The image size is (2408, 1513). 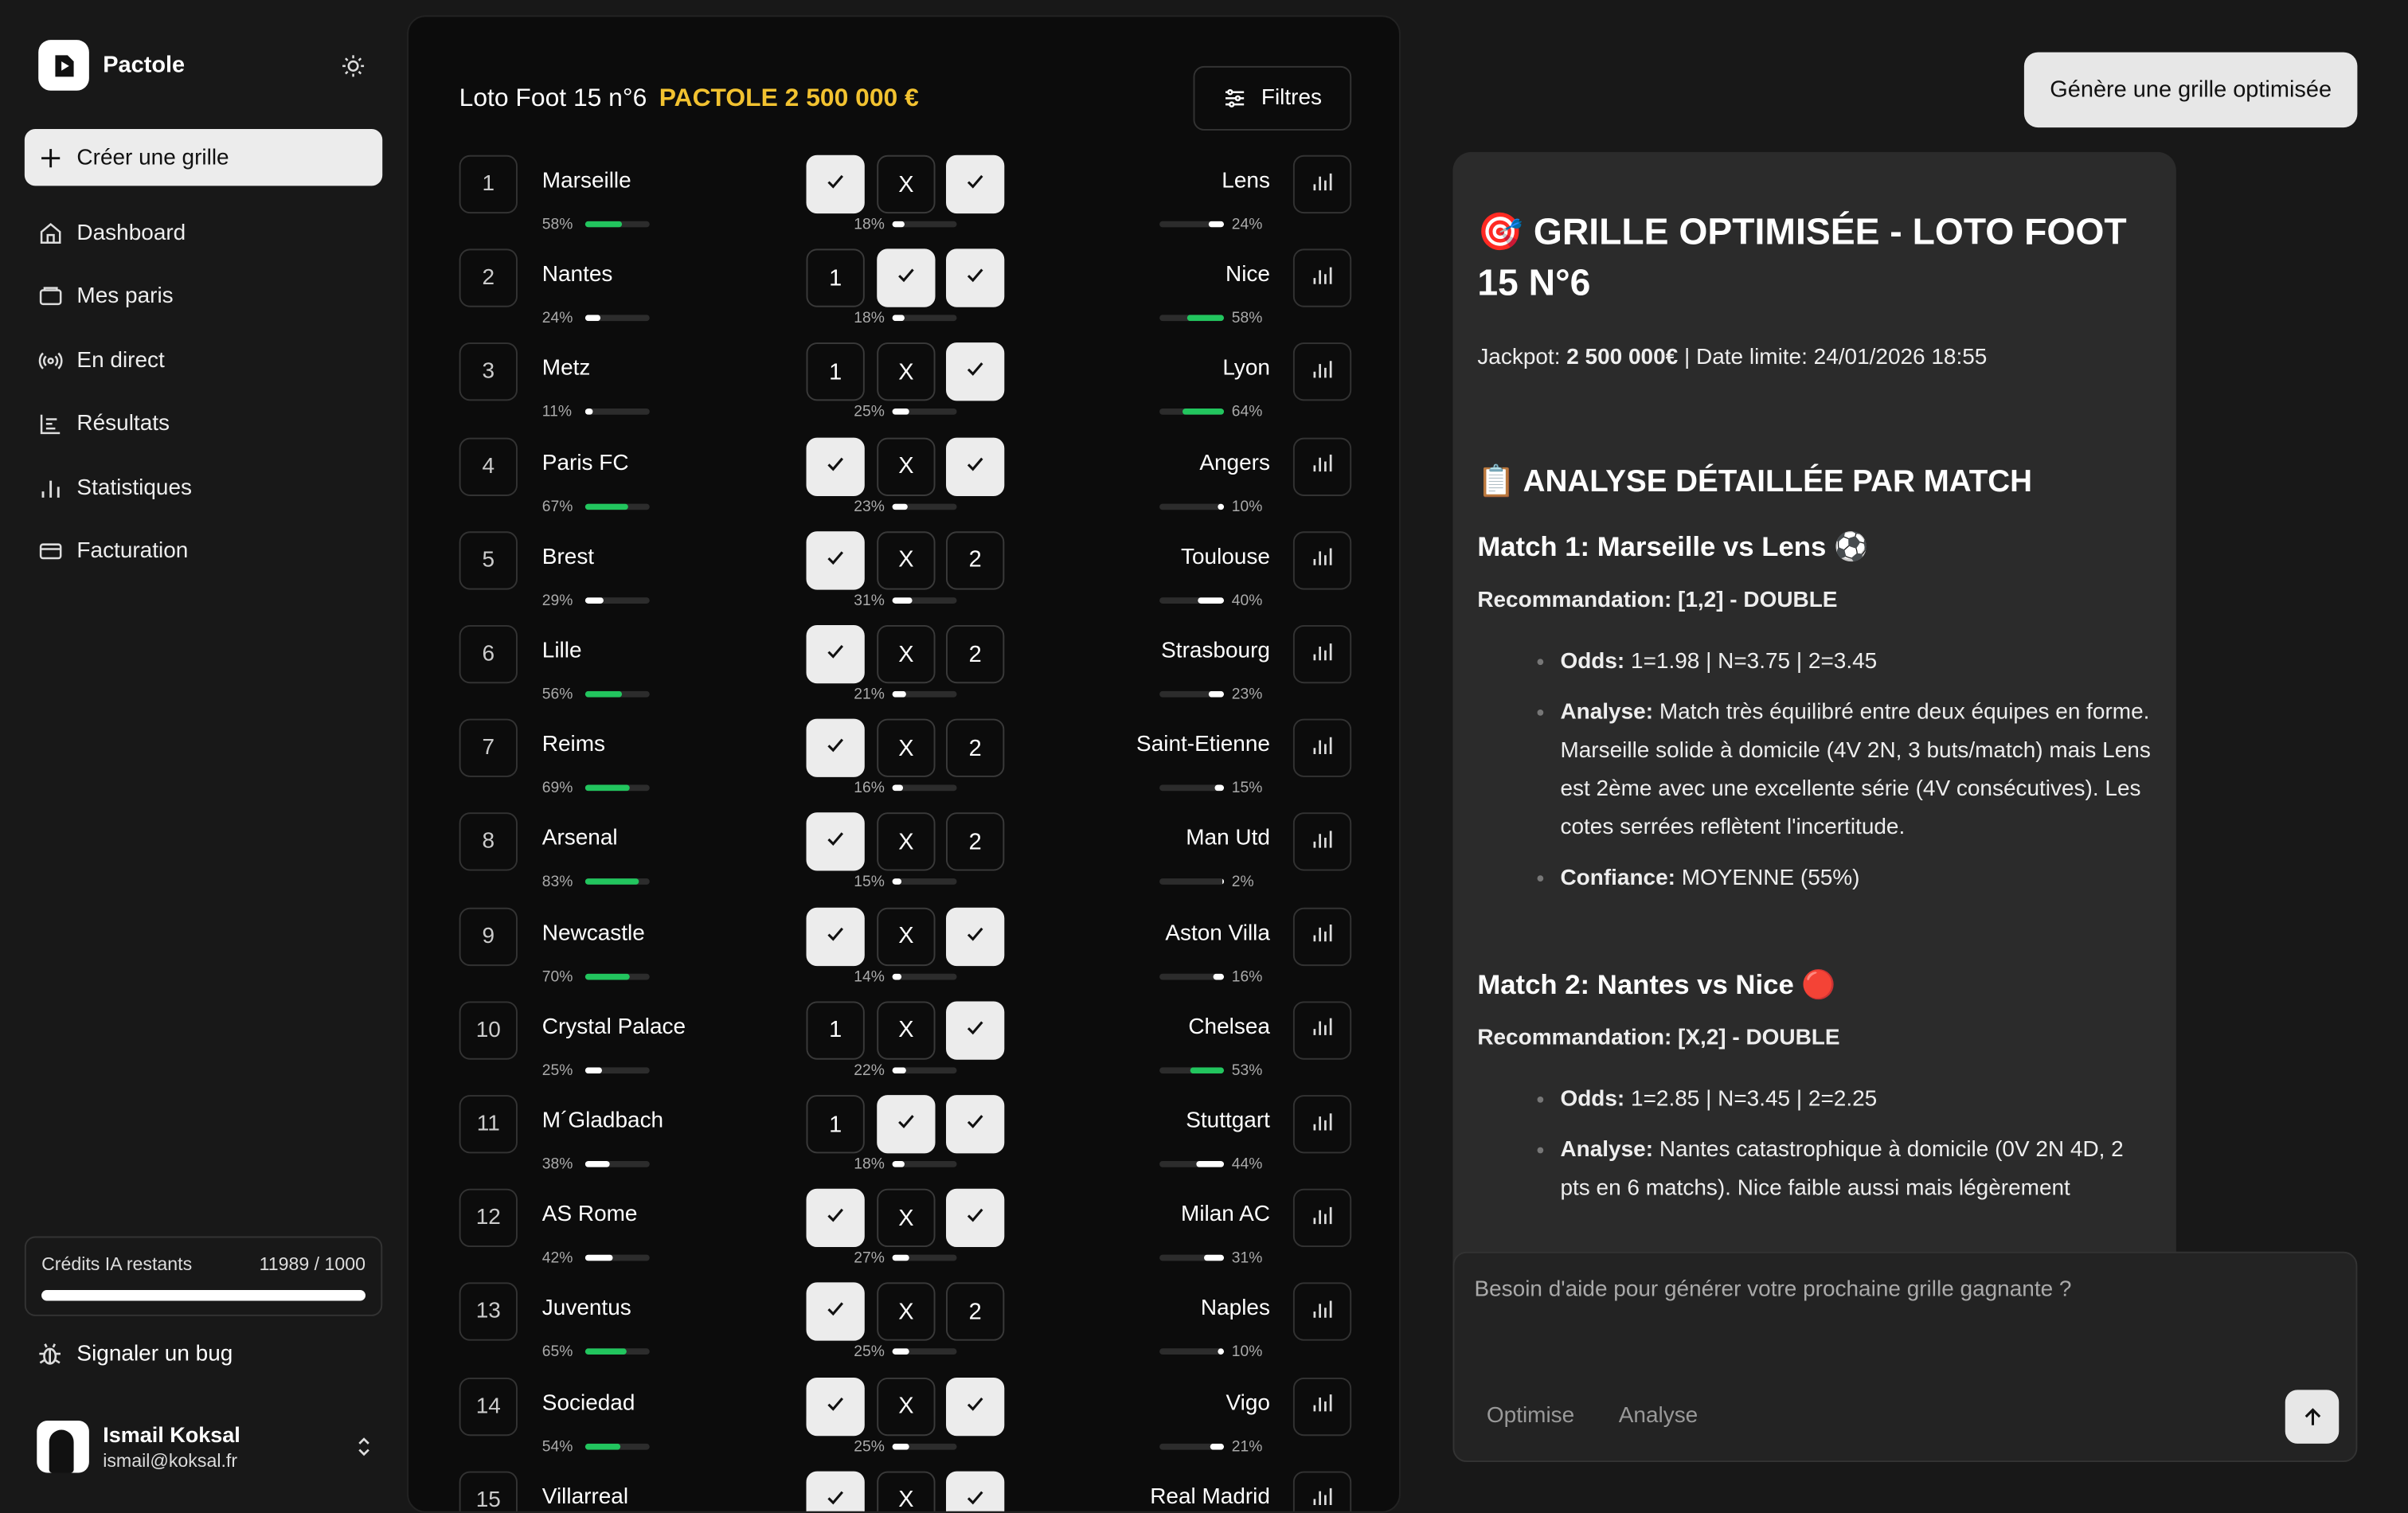 I want to click on away-team: Naples, so click(x=1235, y=1309).